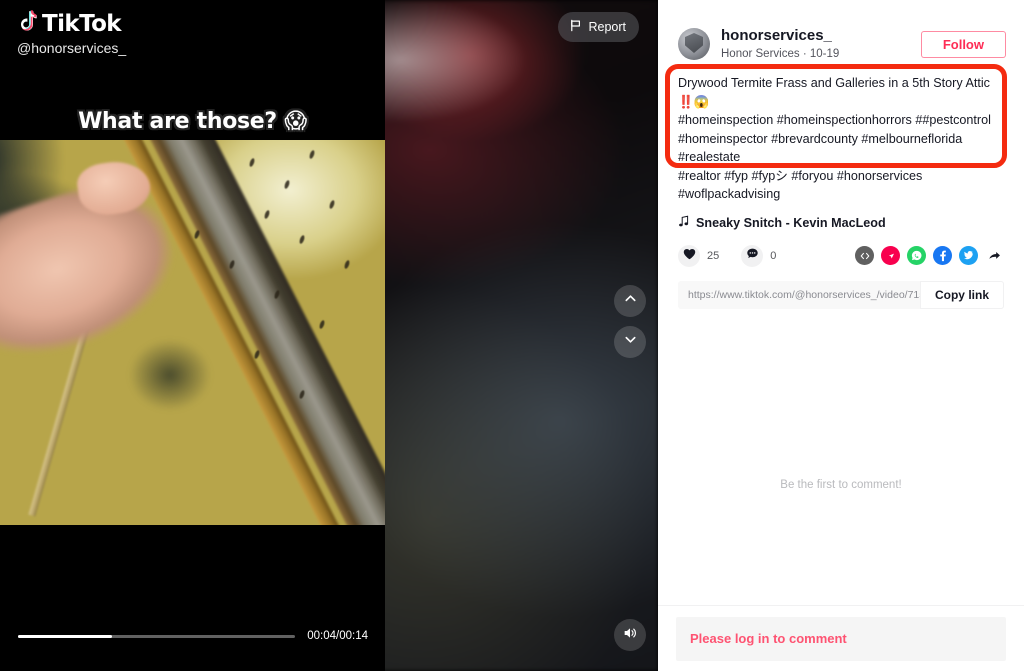 Image resolution: width=1024 pixels, height=671 pixels. I want to click on video-progress-row: 00:04/00:14, so click(193, 636).